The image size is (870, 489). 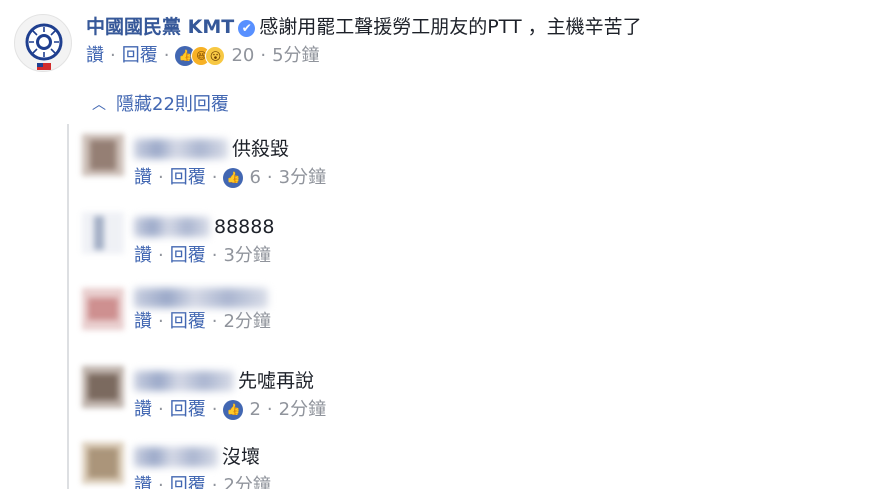 I want to click on reply-content: 先噓再說, so click(x=230, y=381).